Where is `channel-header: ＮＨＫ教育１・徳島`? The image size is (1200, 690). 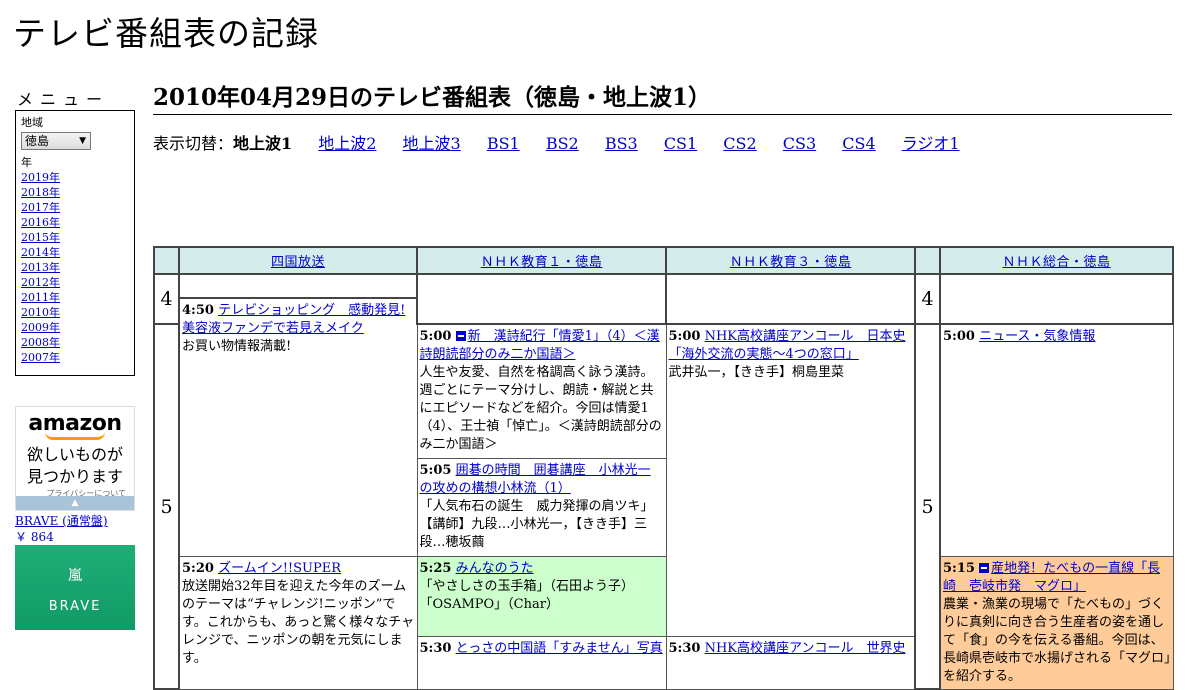
channel-header: ＮＨＫ教育１・徳島 is located at coordinates (541, 260).